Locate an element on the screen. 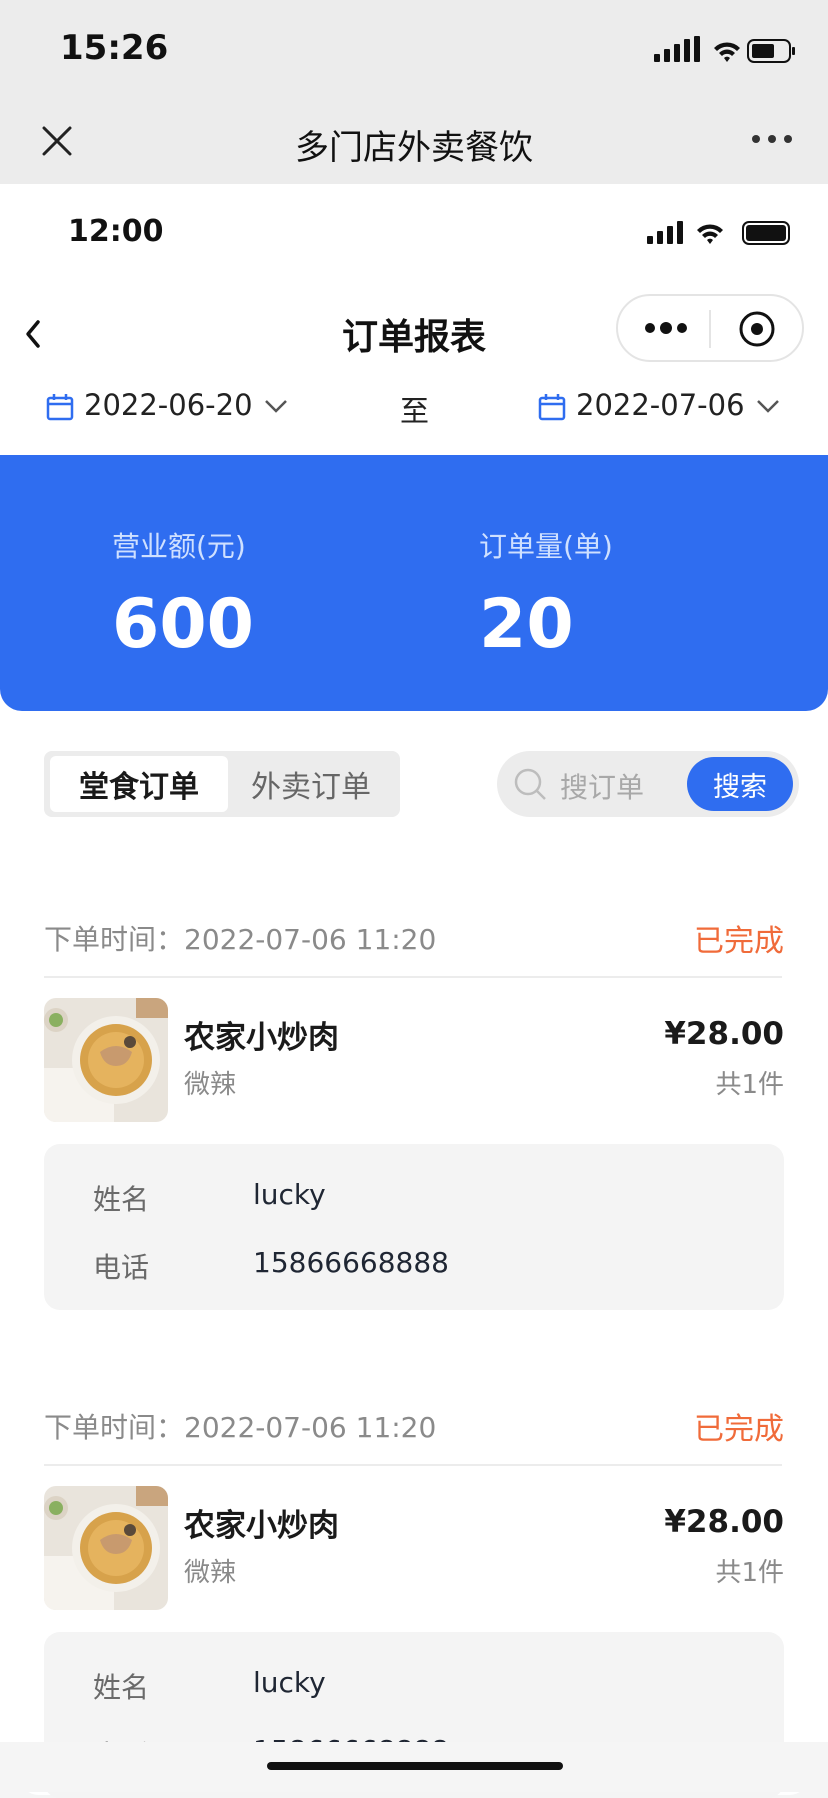 The height and width of the screenshot is (1798, 828). home-indicator is located at coordinates (415, 1766).